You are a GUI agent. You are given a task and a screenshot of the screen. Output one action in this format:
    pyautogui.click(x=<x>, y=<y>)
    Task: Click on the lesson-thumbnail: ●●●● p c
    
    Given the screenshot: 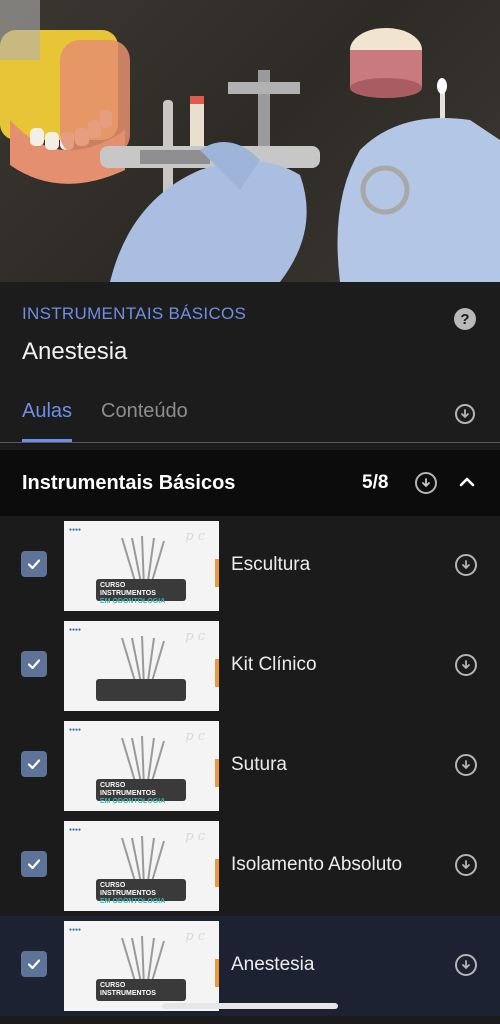 What is the action you would take?
    pyautogui.click(x=141, y=666)
    